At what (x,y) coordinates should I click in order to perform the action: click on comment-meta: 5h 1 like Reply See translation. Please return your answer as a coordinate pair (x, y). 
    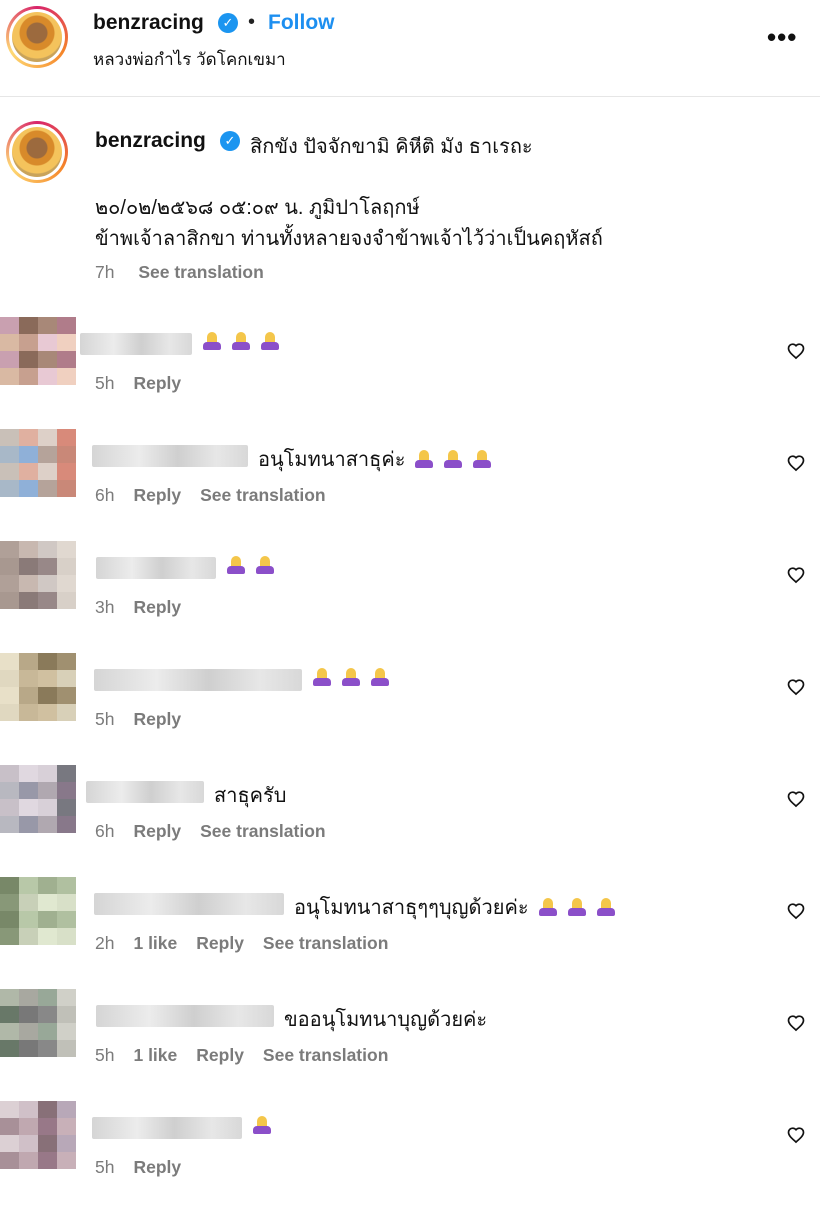
    Looking at the image, I should click on (251, 1055).